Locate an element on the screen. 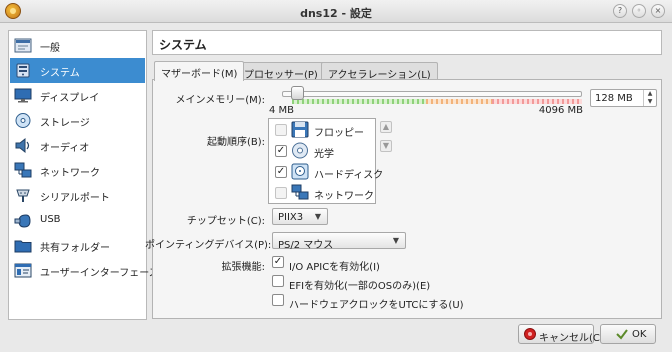  boot-item-hard-disk: ✓ ハードディスク is located at coordinates (327, 172).